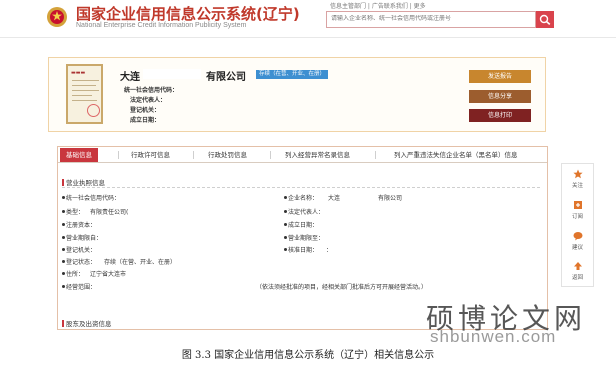 This screenshot has width=616, height=369. Describe the element at coordinates (57, 17) in the screenshot. I see `national-emblem-icon` at that location.